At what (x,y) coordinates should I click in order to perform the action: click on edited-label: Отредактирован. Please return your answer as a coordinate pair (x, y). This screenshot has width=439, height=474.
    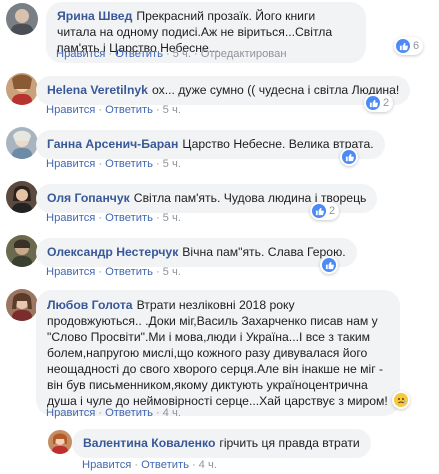
    Looking at the image, I should click on (244, 54).